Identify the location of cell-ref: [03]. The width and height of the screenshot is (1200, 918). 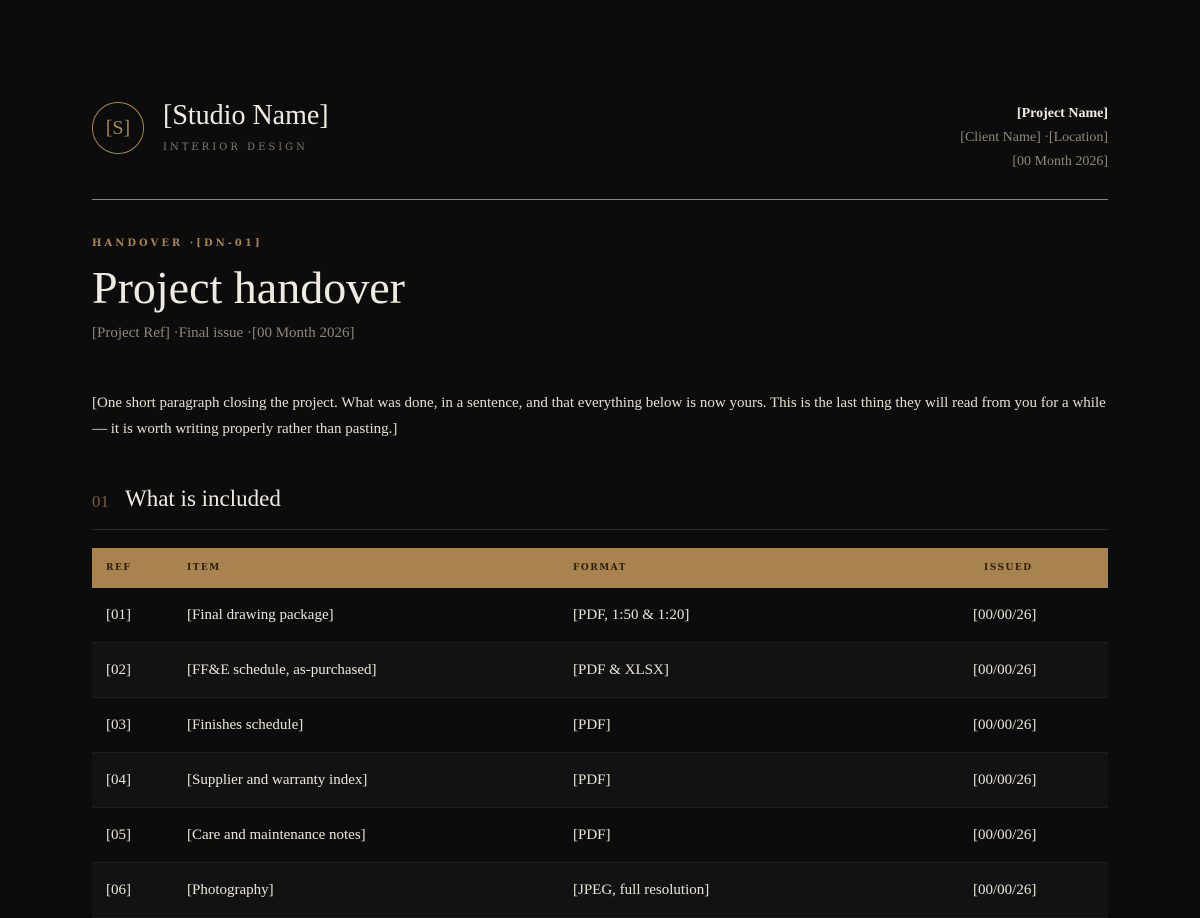
(139, 725).